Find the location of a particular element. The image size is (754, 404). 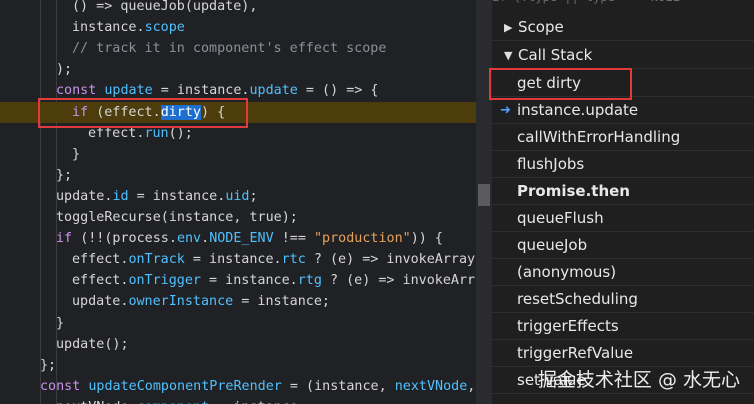

call-stack-frame: triggerEffects is located at coordinates (623, 326).